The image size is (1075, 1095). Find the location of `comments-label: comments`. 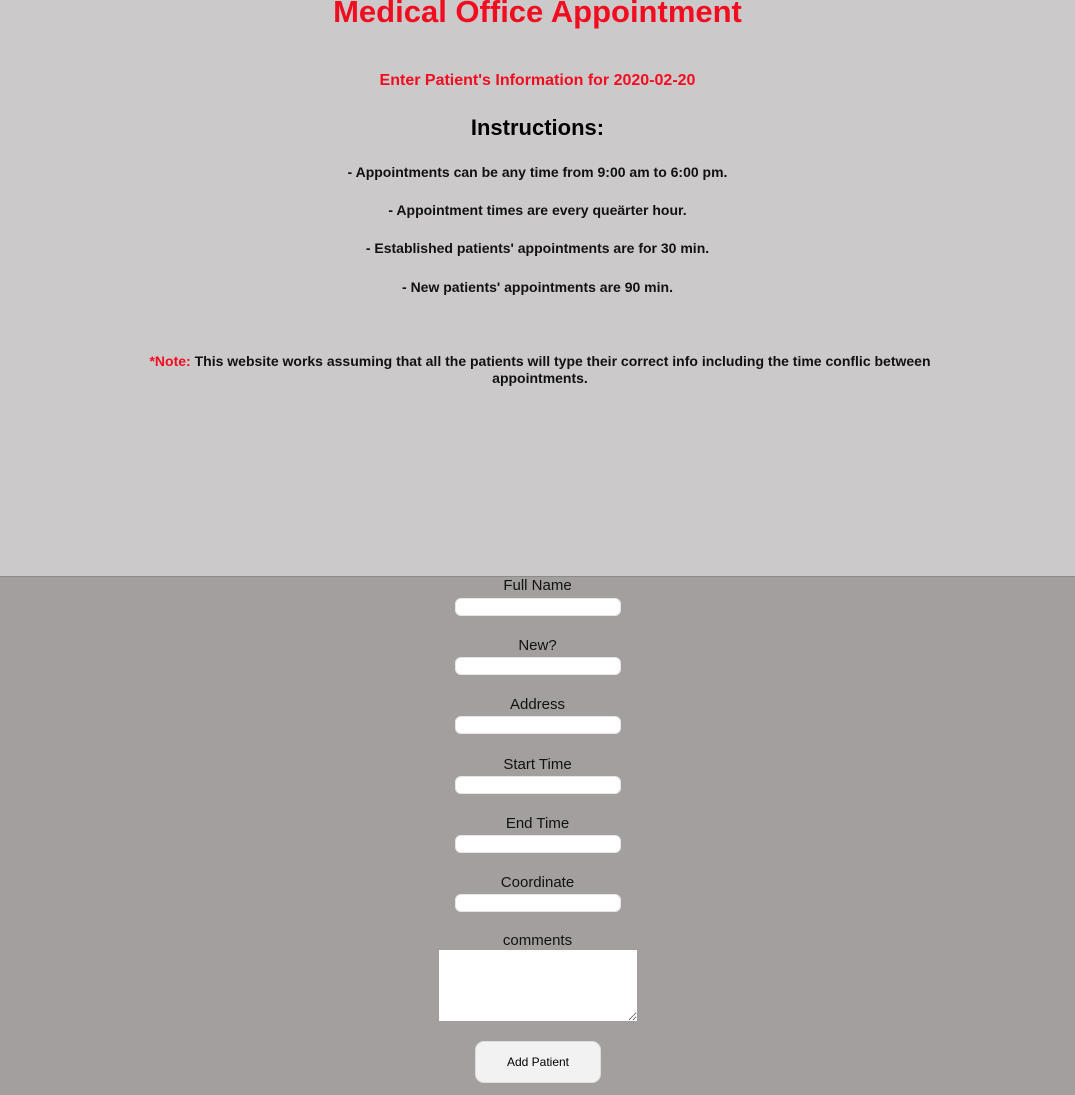

comments-label: comments is located at coordinates (537, 940).